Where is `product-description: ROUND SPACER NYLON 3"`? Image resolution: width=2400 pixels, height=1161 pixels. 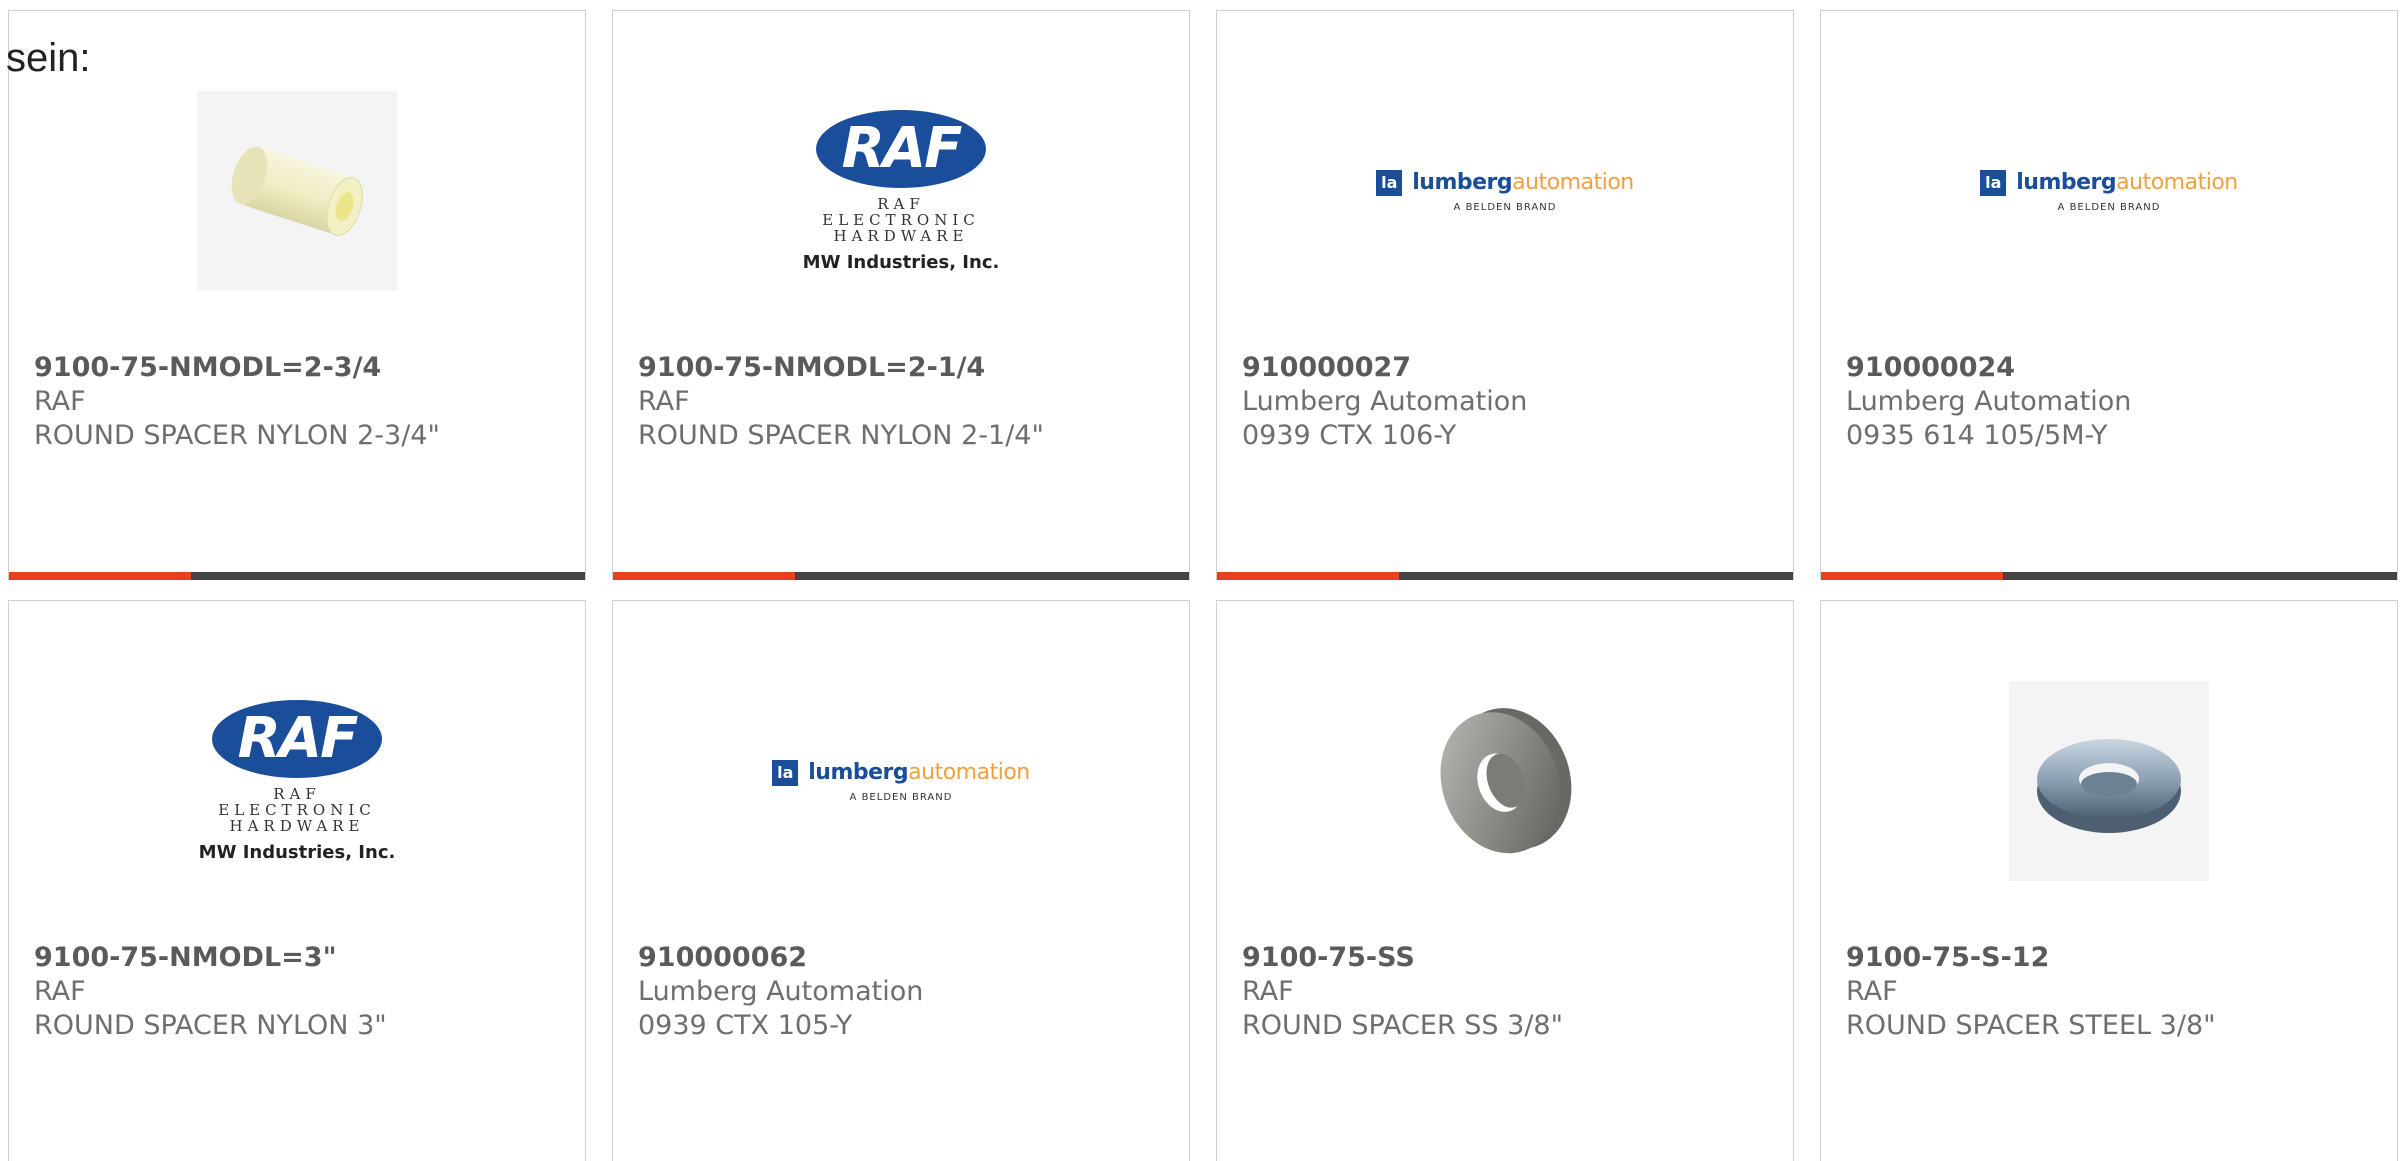
product-description: ROUND SPACER NYLON 3" is located at coordinates (210, 1025).